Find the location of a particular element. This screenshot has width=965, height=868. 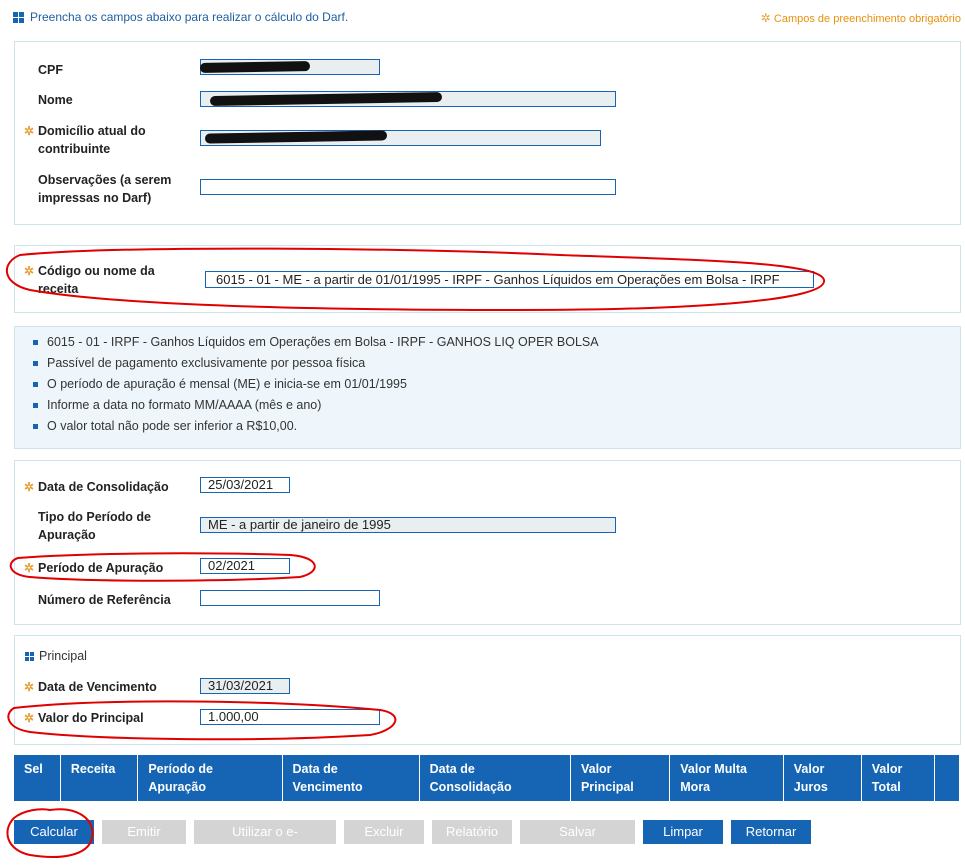

required-note-text: Campos de preenchimento obrigatório is located at coordinates (867, 19).